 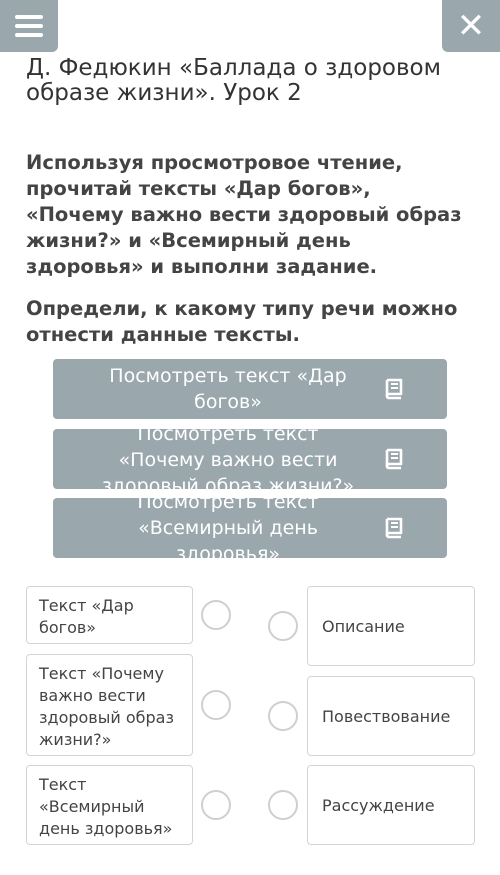 I want to click on match-right-label: Описание, so click(x=363, y=626).